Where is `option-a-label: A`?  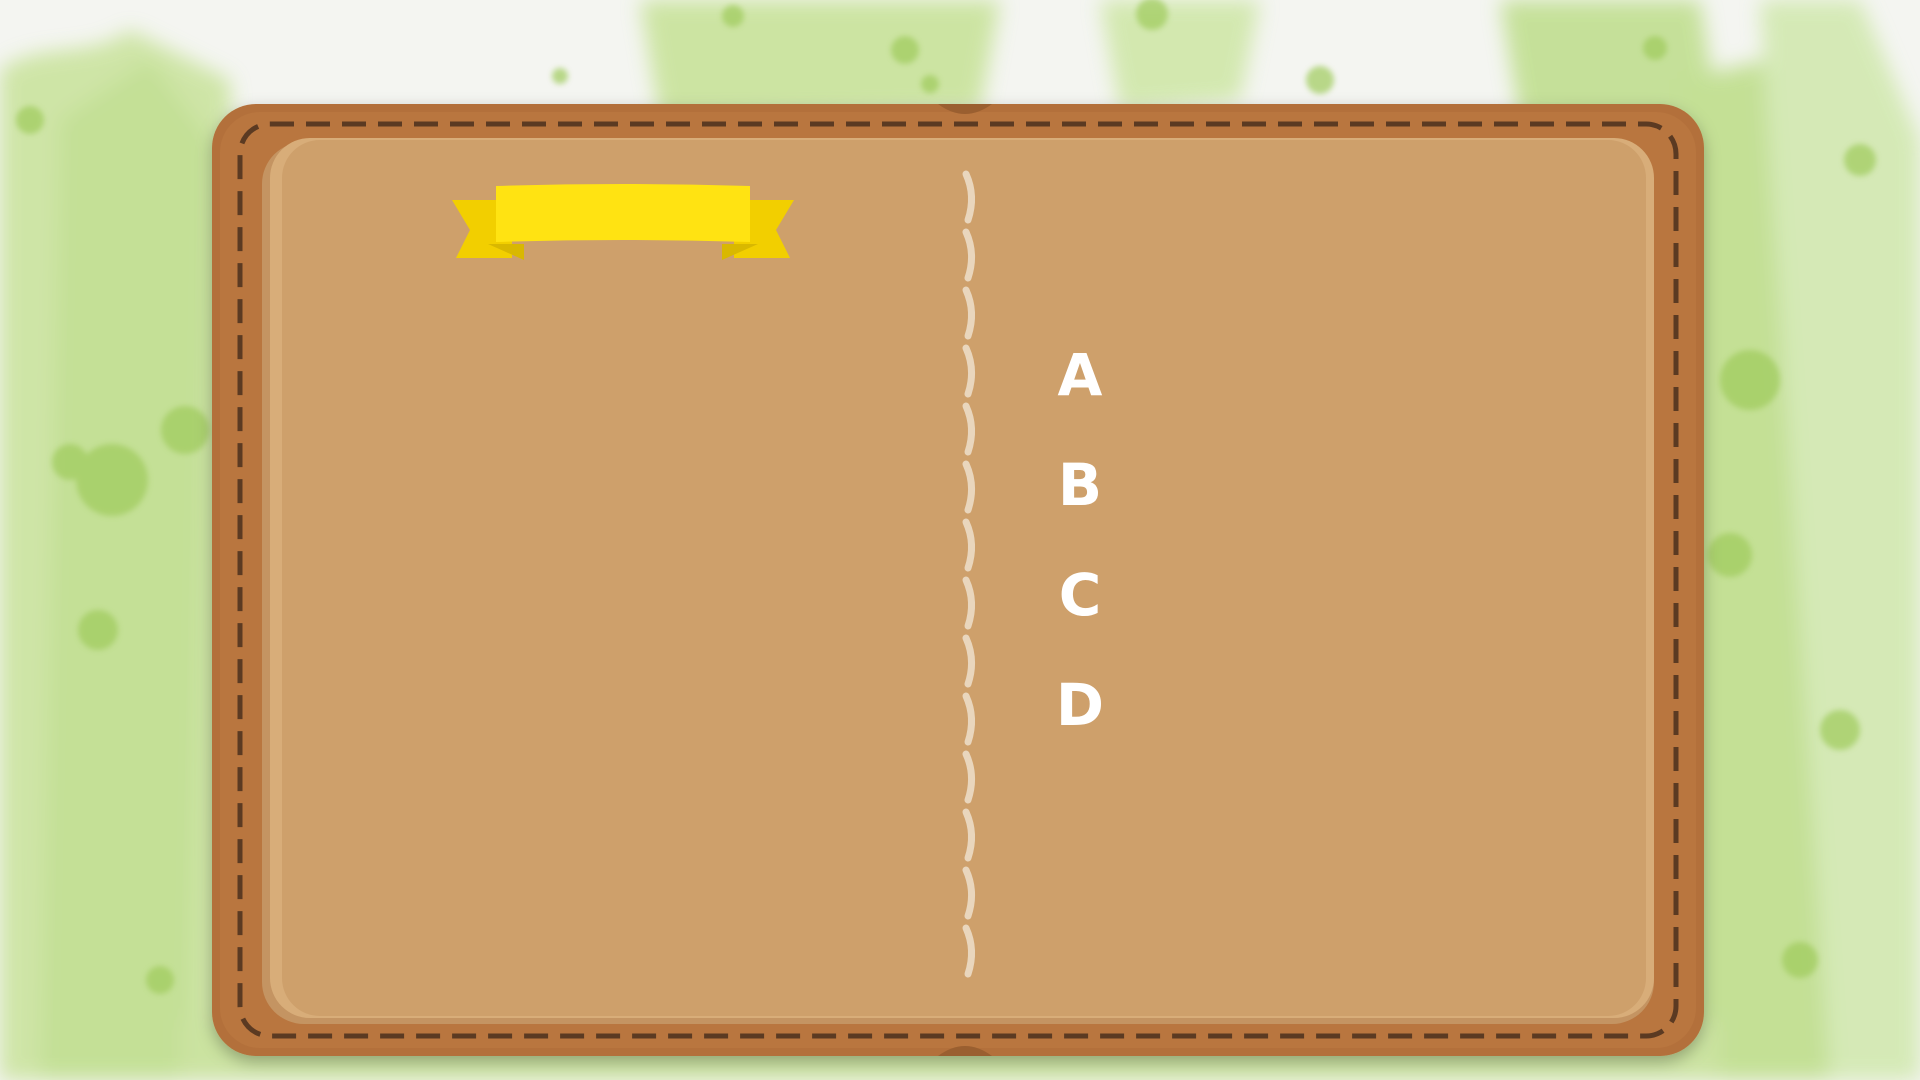 option-a-label: A is located at coordinates (1080, 375).